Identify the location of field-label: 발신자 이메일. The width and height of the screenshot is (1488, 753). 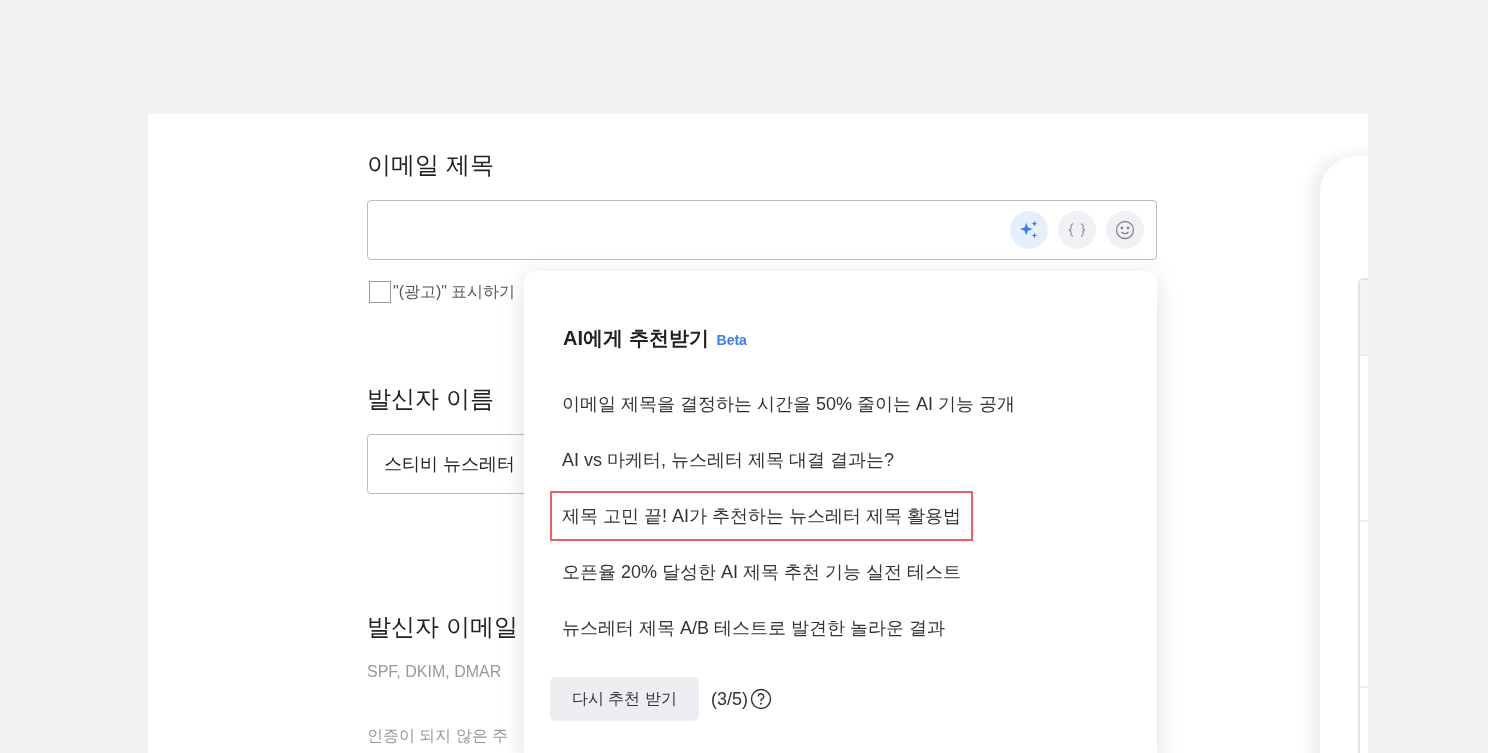
(442, 627).